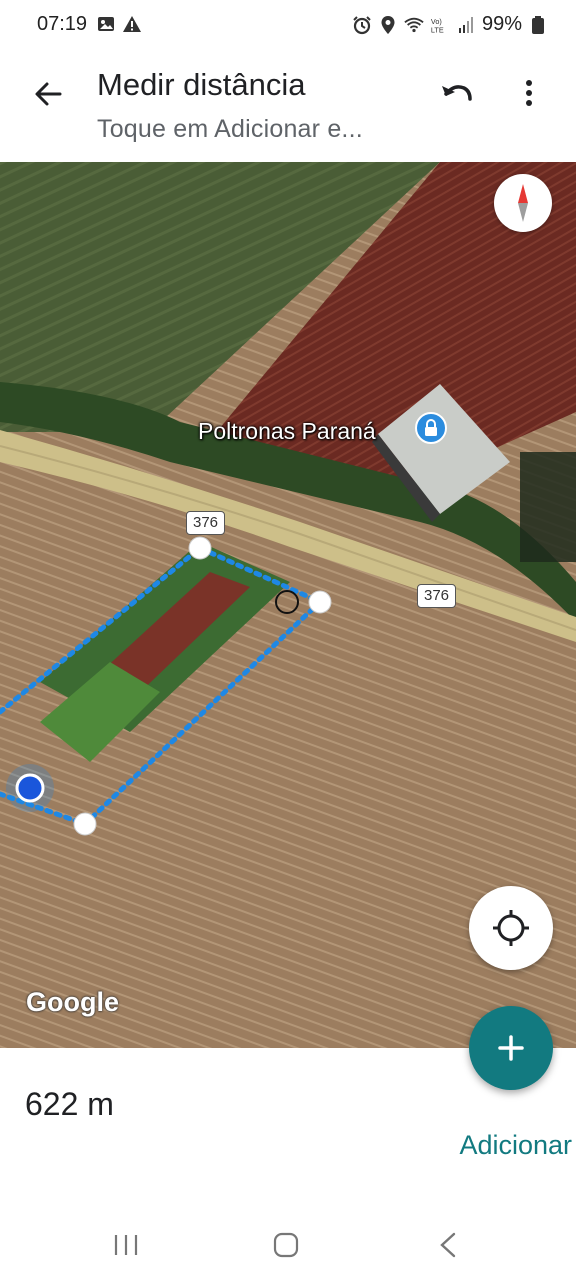 This screenshot has width=576, height=1280. I want to click on arrow-back-icon, so click(48, 94).